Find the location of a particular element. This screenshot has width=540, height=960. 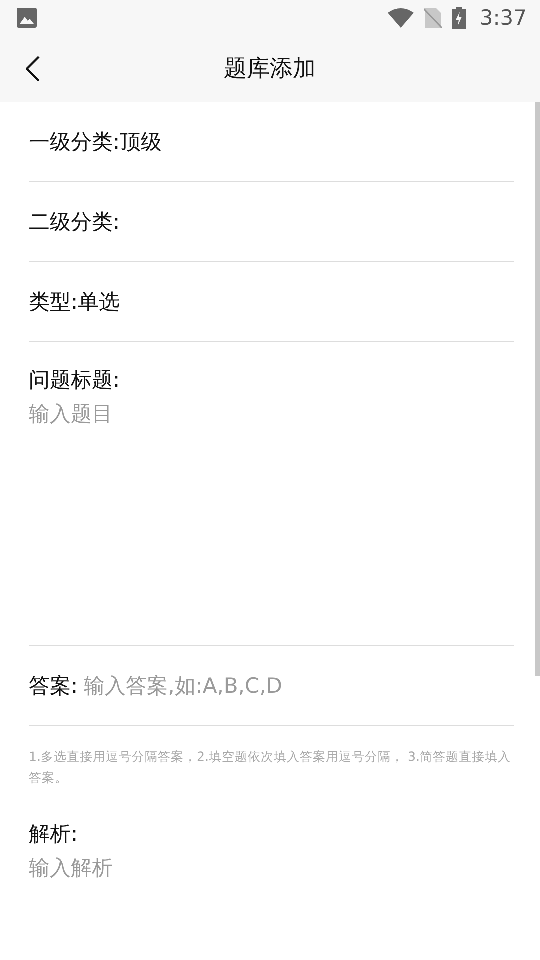

question-label: 问题标题: is located at coordinates (75, 380).